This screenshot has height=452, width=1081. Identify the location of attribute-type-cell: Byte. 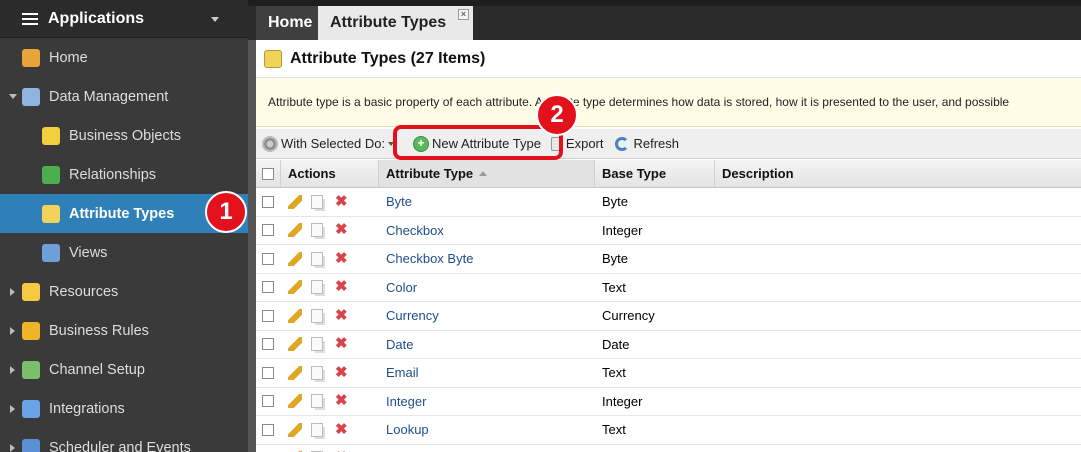
(487, 202).